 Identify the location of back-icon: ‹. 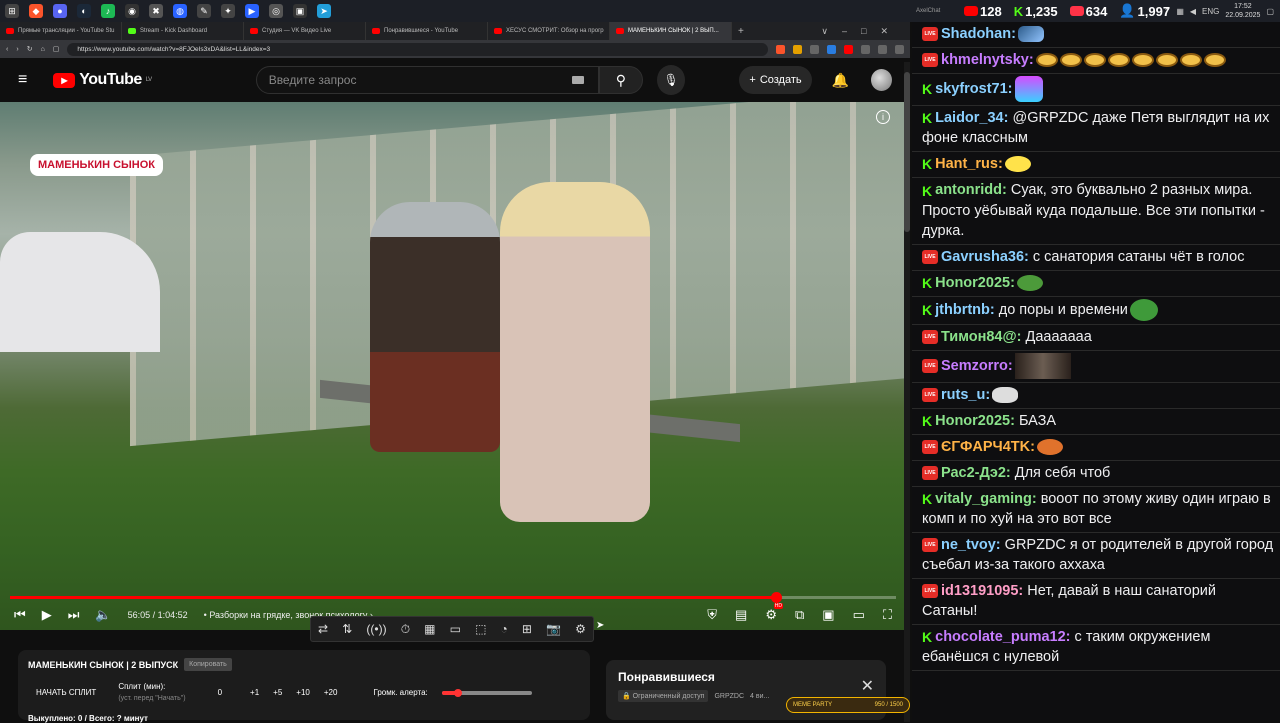
(7, 49).